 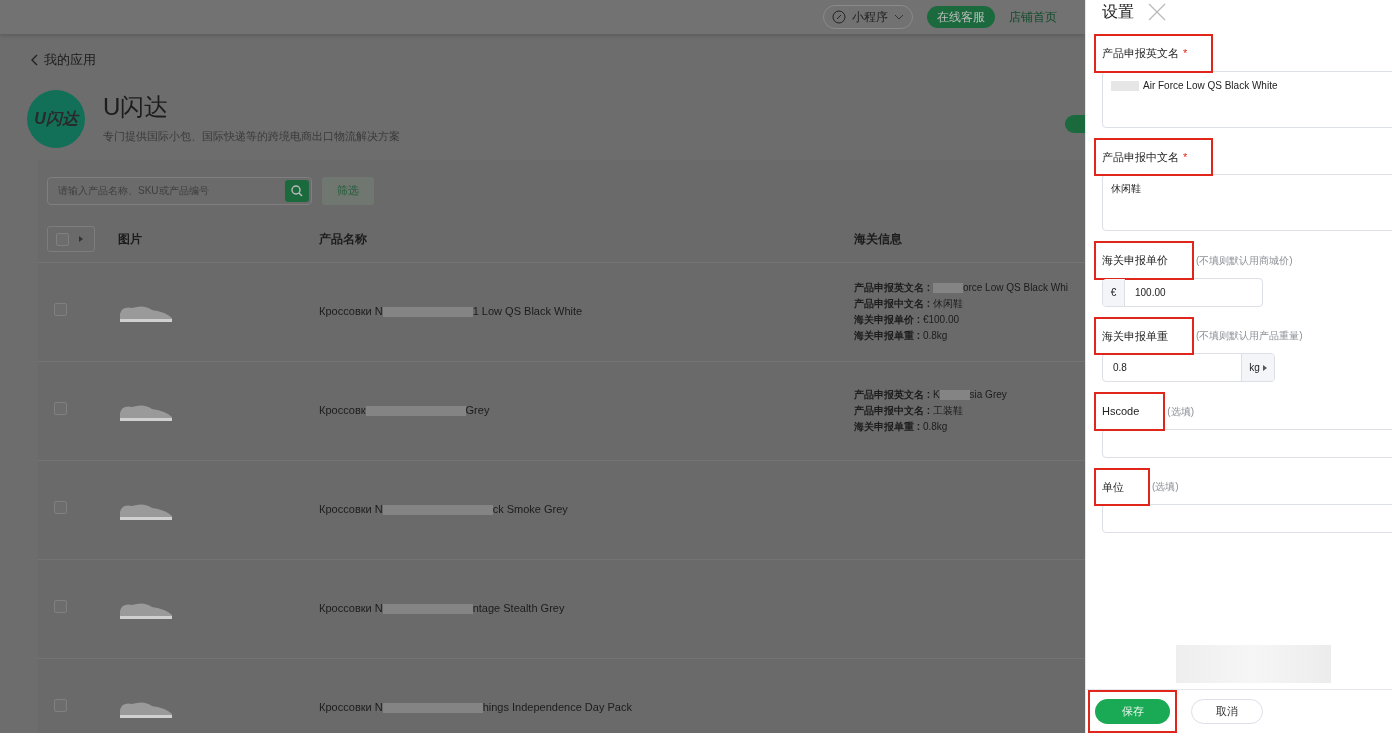 What do you see at coordinates (1247, 99) in the screenshot?
I see `text-area: Air Force Low QS Black White` at bounding box center [1247, 99].